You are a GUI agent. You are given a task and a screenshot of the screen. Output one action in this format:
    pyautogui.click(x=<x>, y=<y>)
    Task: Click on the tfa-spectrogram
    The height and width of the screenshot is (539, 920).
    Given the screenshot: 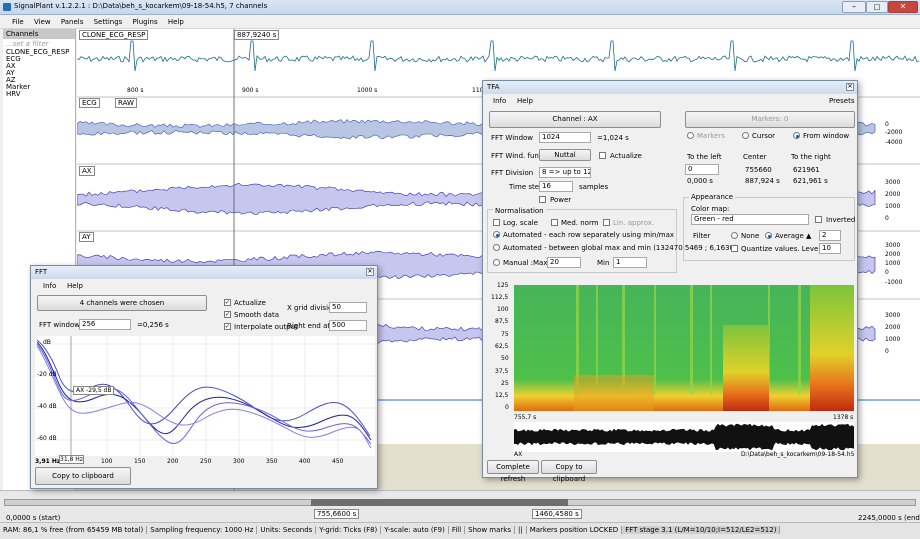 What is the action you would take?
    pyautogui.click(x=684, y=348)
    